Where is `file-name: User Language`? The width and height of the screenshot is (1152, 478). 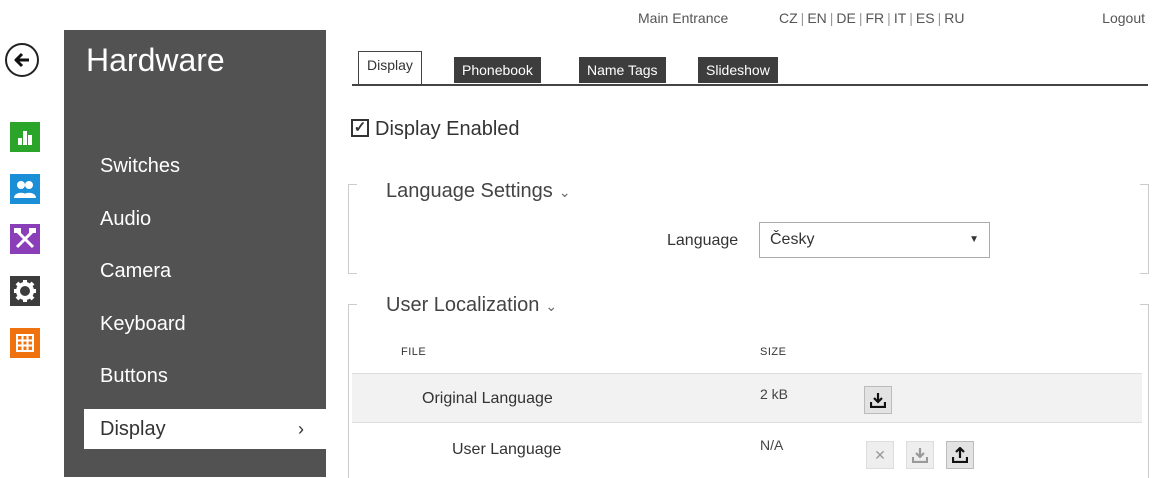
file-name: User Language is located at coordinates (507, 449).